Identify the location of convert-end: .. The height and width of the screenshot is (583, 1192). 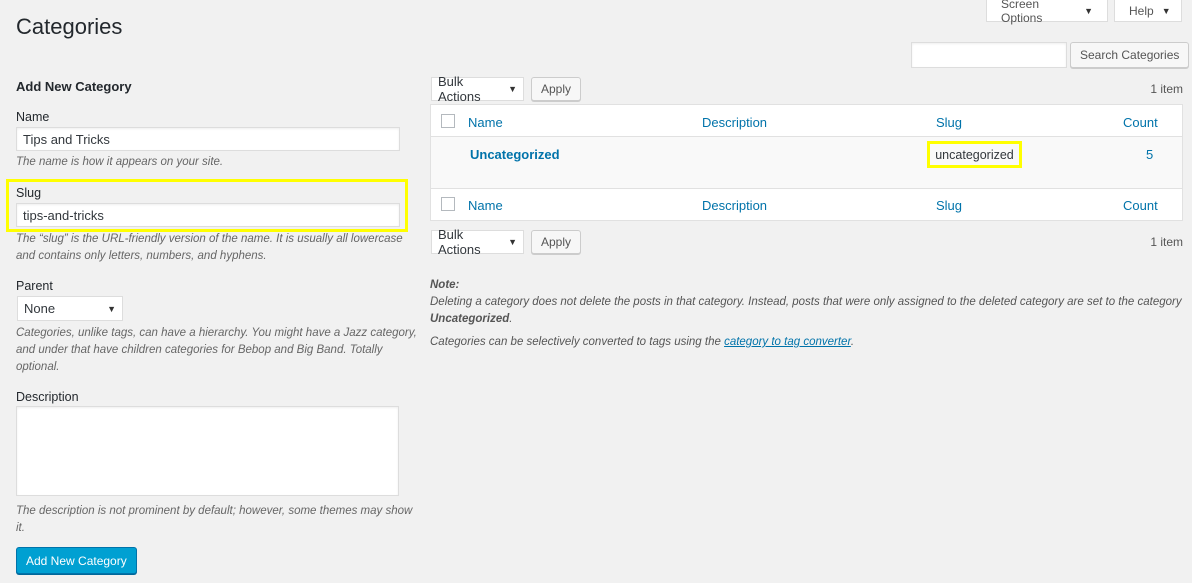
(852, 342).